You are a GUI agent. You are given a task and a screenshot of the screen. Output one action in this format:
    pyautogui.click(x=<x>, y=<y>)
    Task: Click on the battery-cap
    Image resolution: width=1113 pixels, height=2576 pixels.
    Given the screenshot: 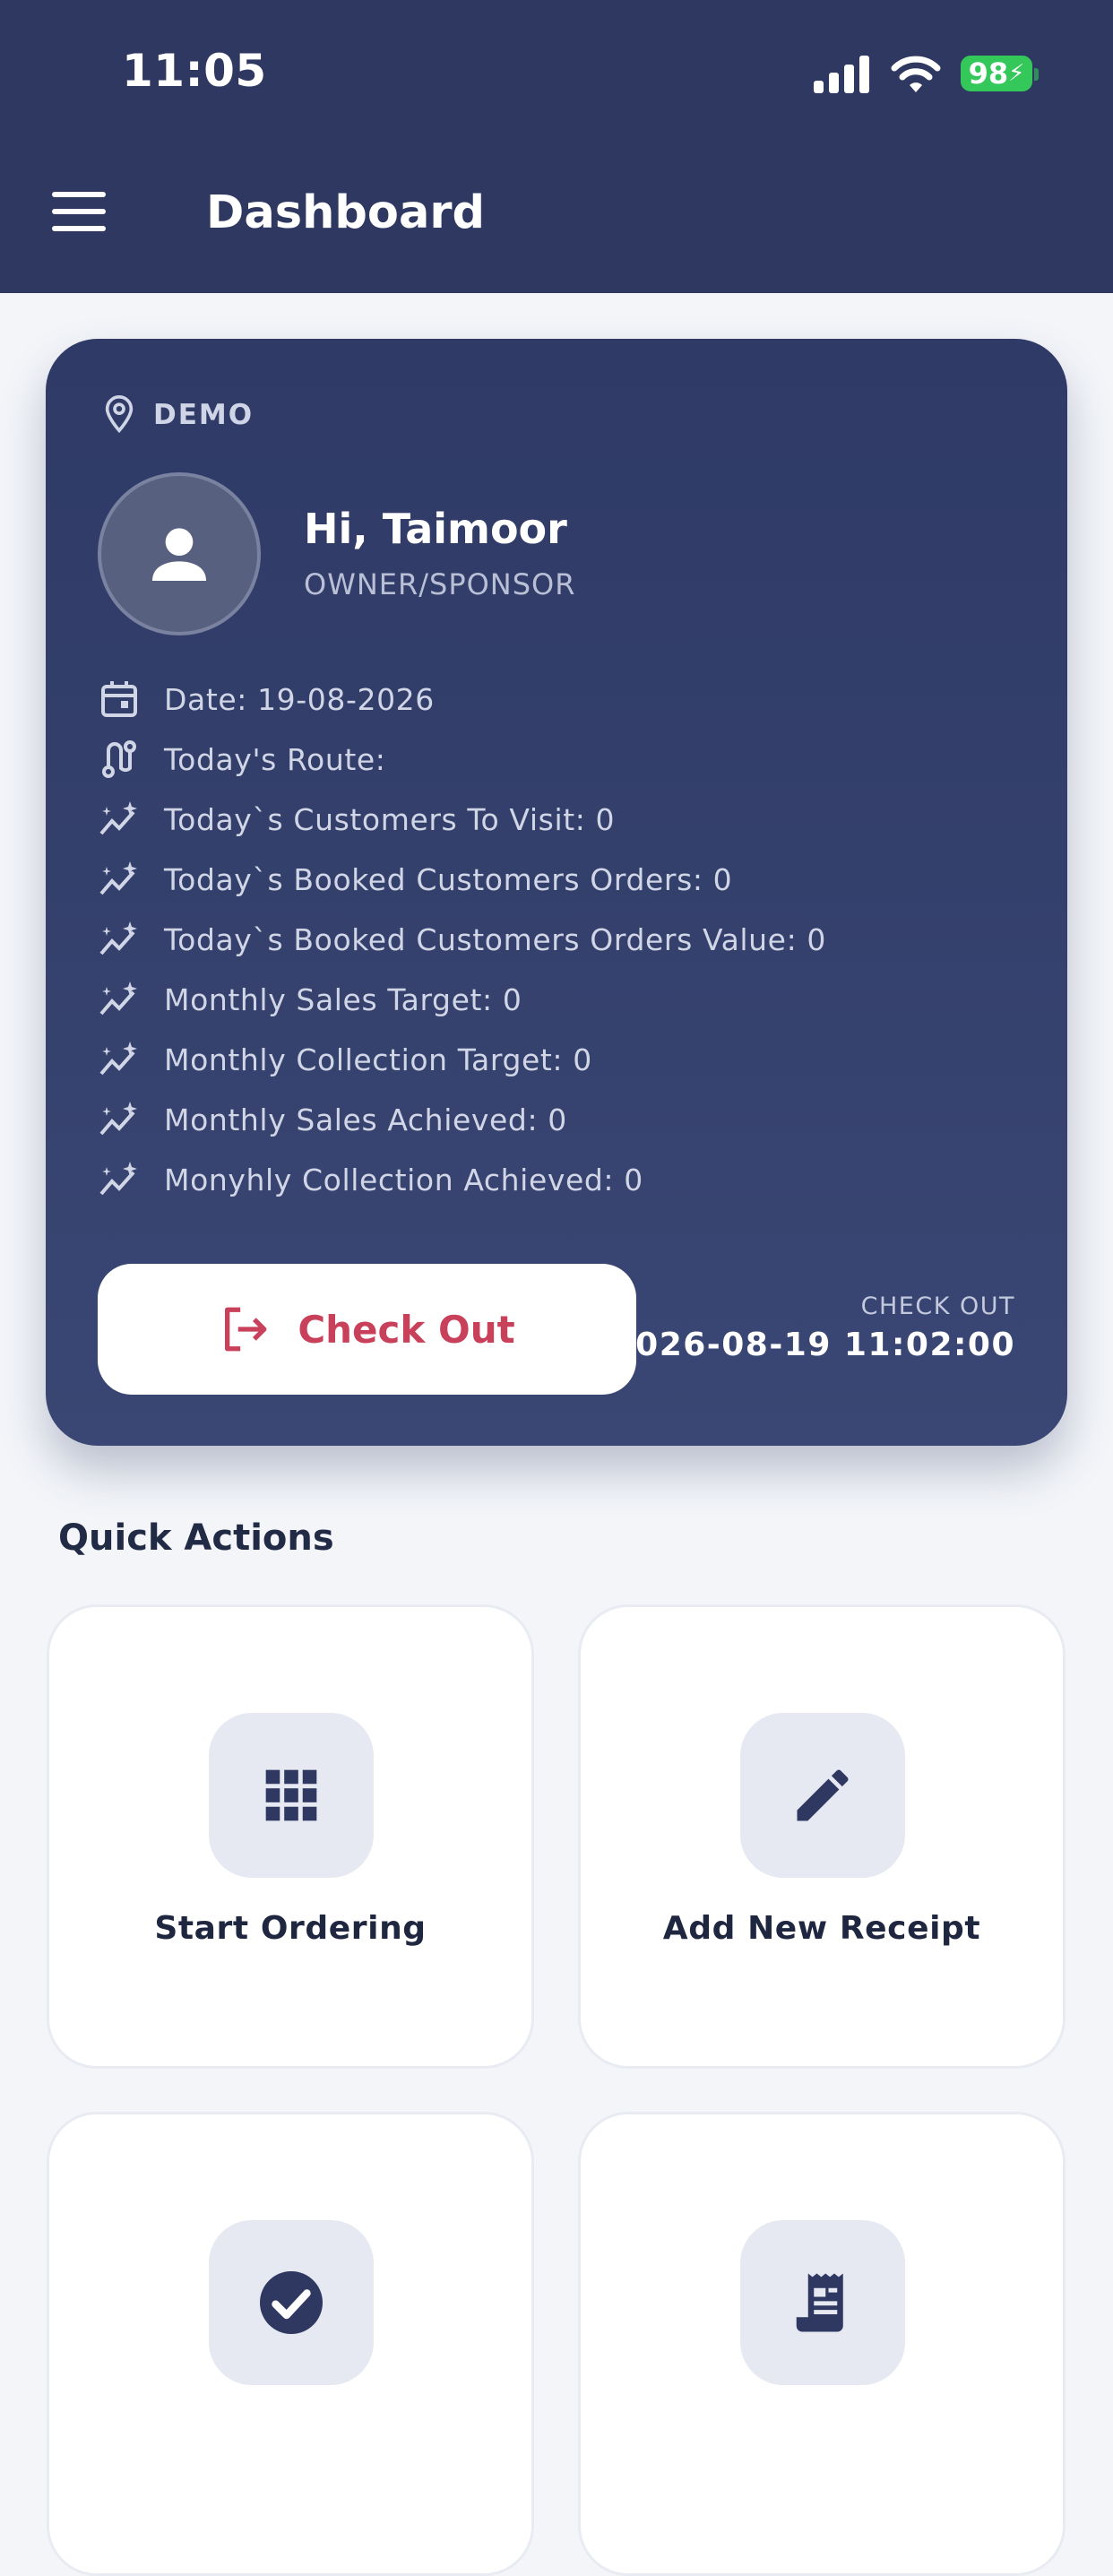 What is the action you would take?
    pyautogui.click(x=1036, y=74)
    